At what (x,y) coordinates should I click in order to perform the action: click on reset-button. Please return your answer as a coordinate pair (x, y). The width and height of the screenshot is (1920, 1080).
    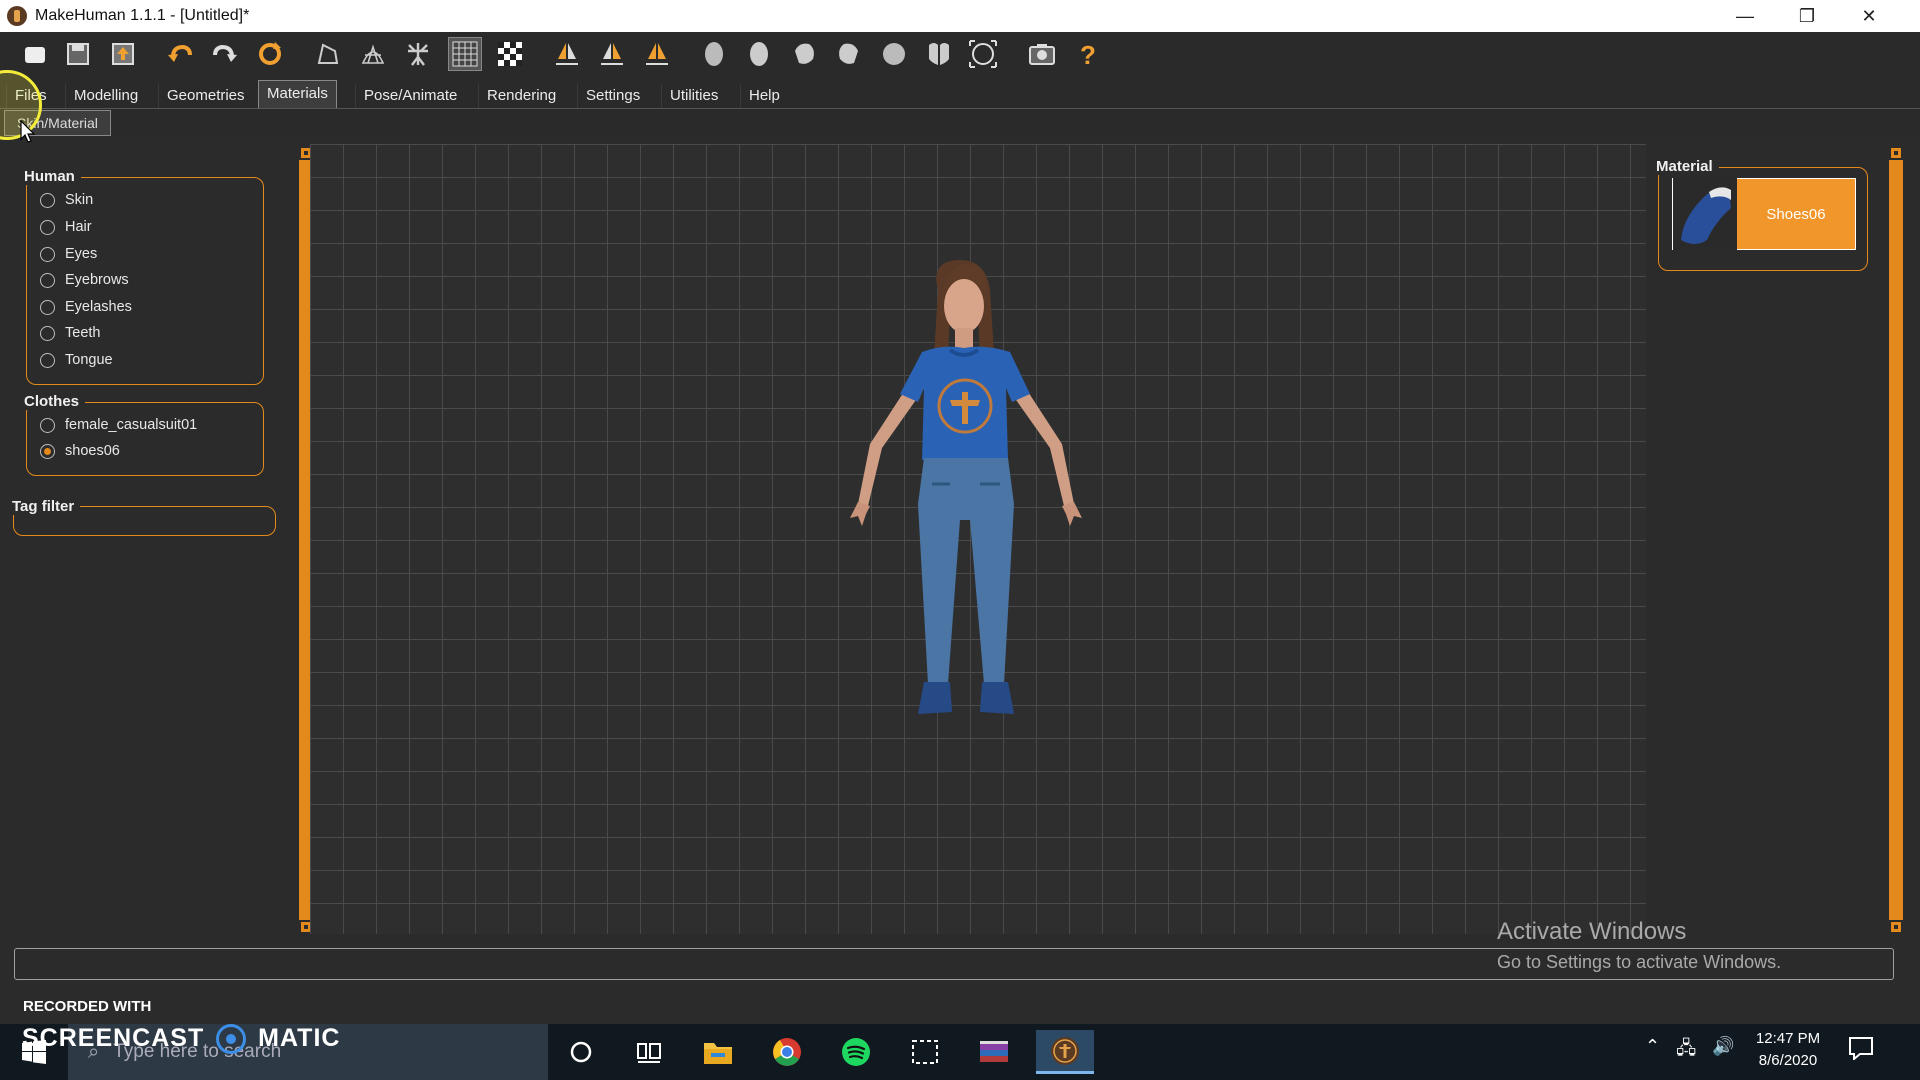
    Looking at the image, I should click on (270, 54).